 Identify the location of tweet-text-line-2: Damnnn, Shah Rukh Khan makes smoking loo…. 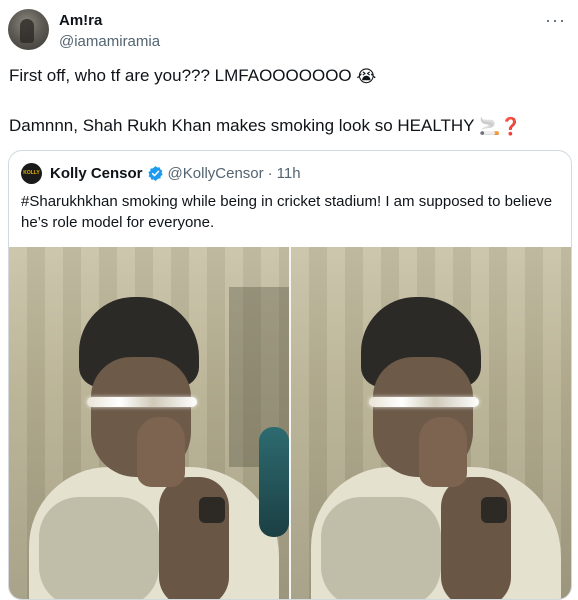
(265, 126).